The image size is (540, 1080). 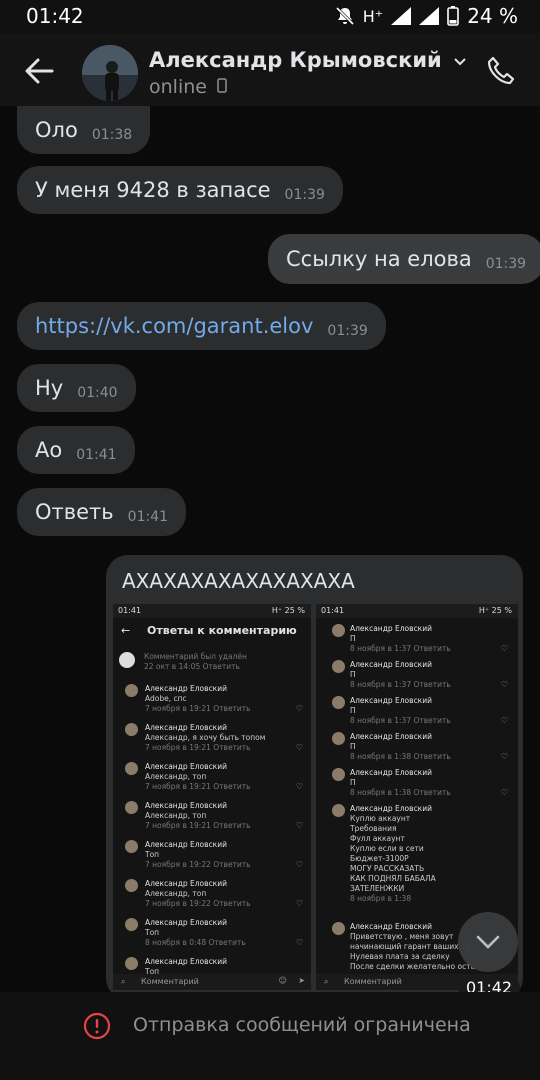 What do you see at coordinates (126, 630) in the screenshot?
I see `shot-back-icon: ←` at bounding box center [126, 630].